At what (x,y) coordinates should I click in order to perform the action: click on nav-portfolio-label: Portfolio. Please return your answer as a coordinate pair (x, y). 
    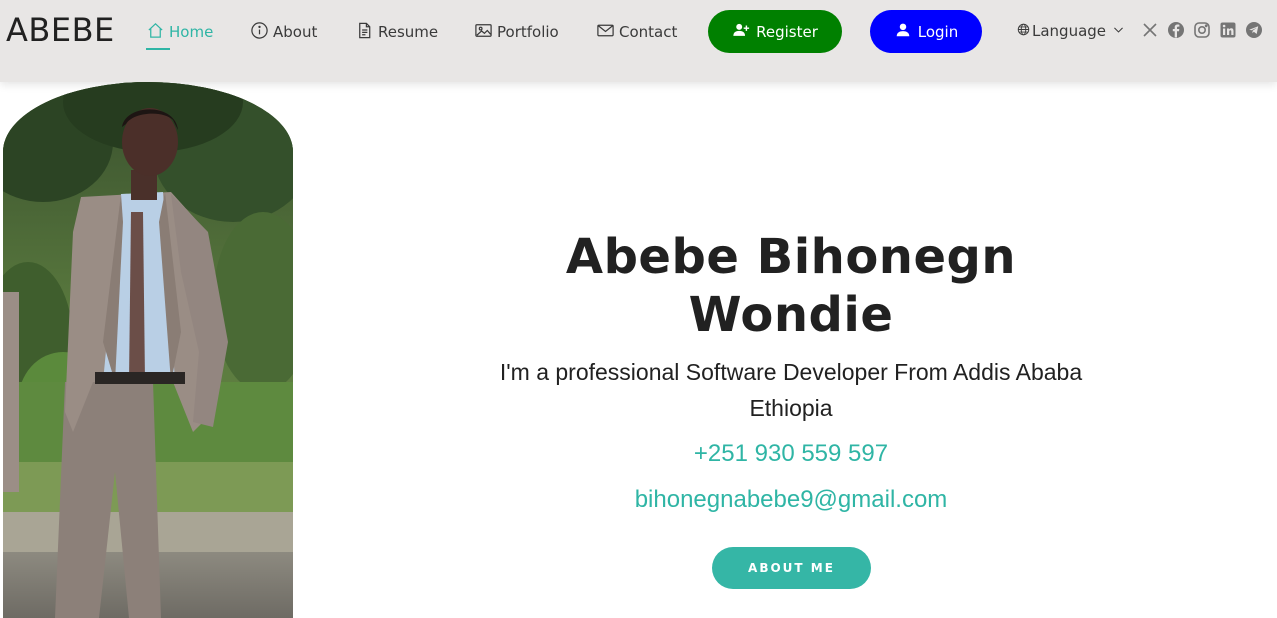
    Looking at the image, I should click on (528, 32).